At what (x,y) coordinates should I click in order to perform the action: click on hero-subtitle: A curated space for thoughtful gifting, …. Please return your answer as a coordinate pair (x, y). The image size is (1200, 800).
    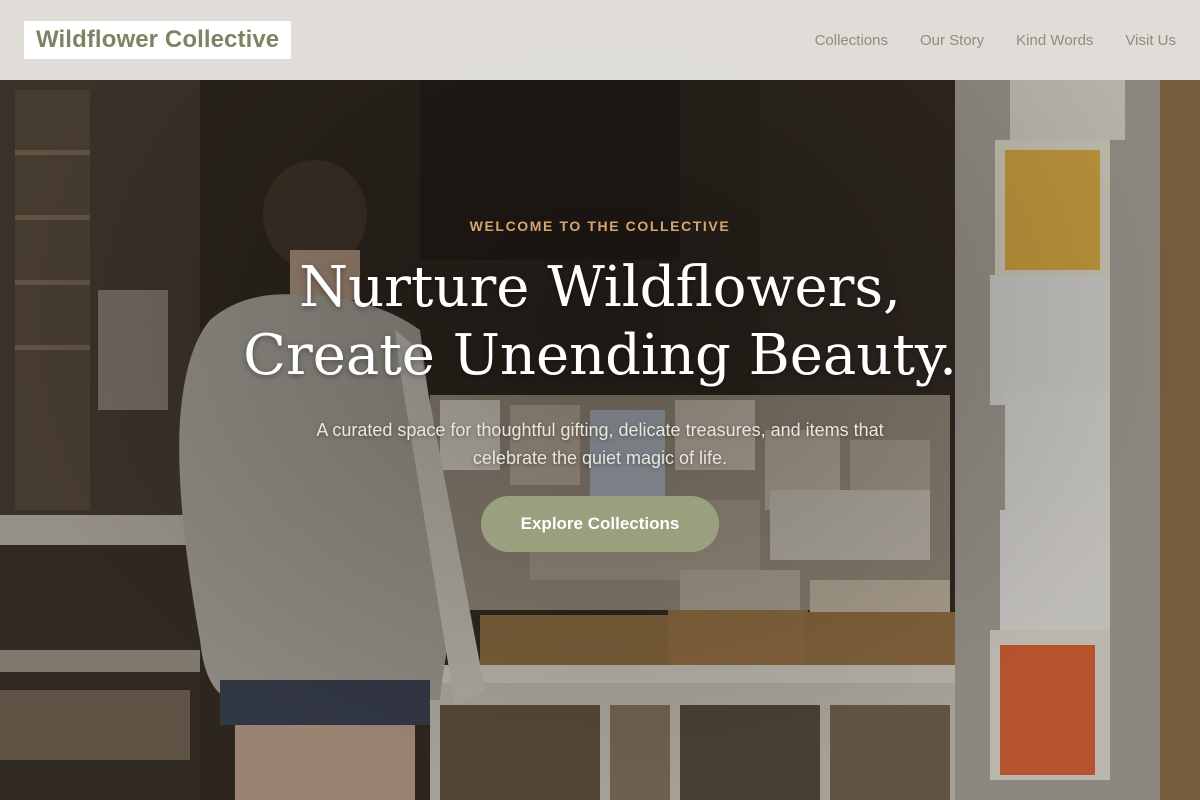
    Looking at the image, I should click on (600, 444).